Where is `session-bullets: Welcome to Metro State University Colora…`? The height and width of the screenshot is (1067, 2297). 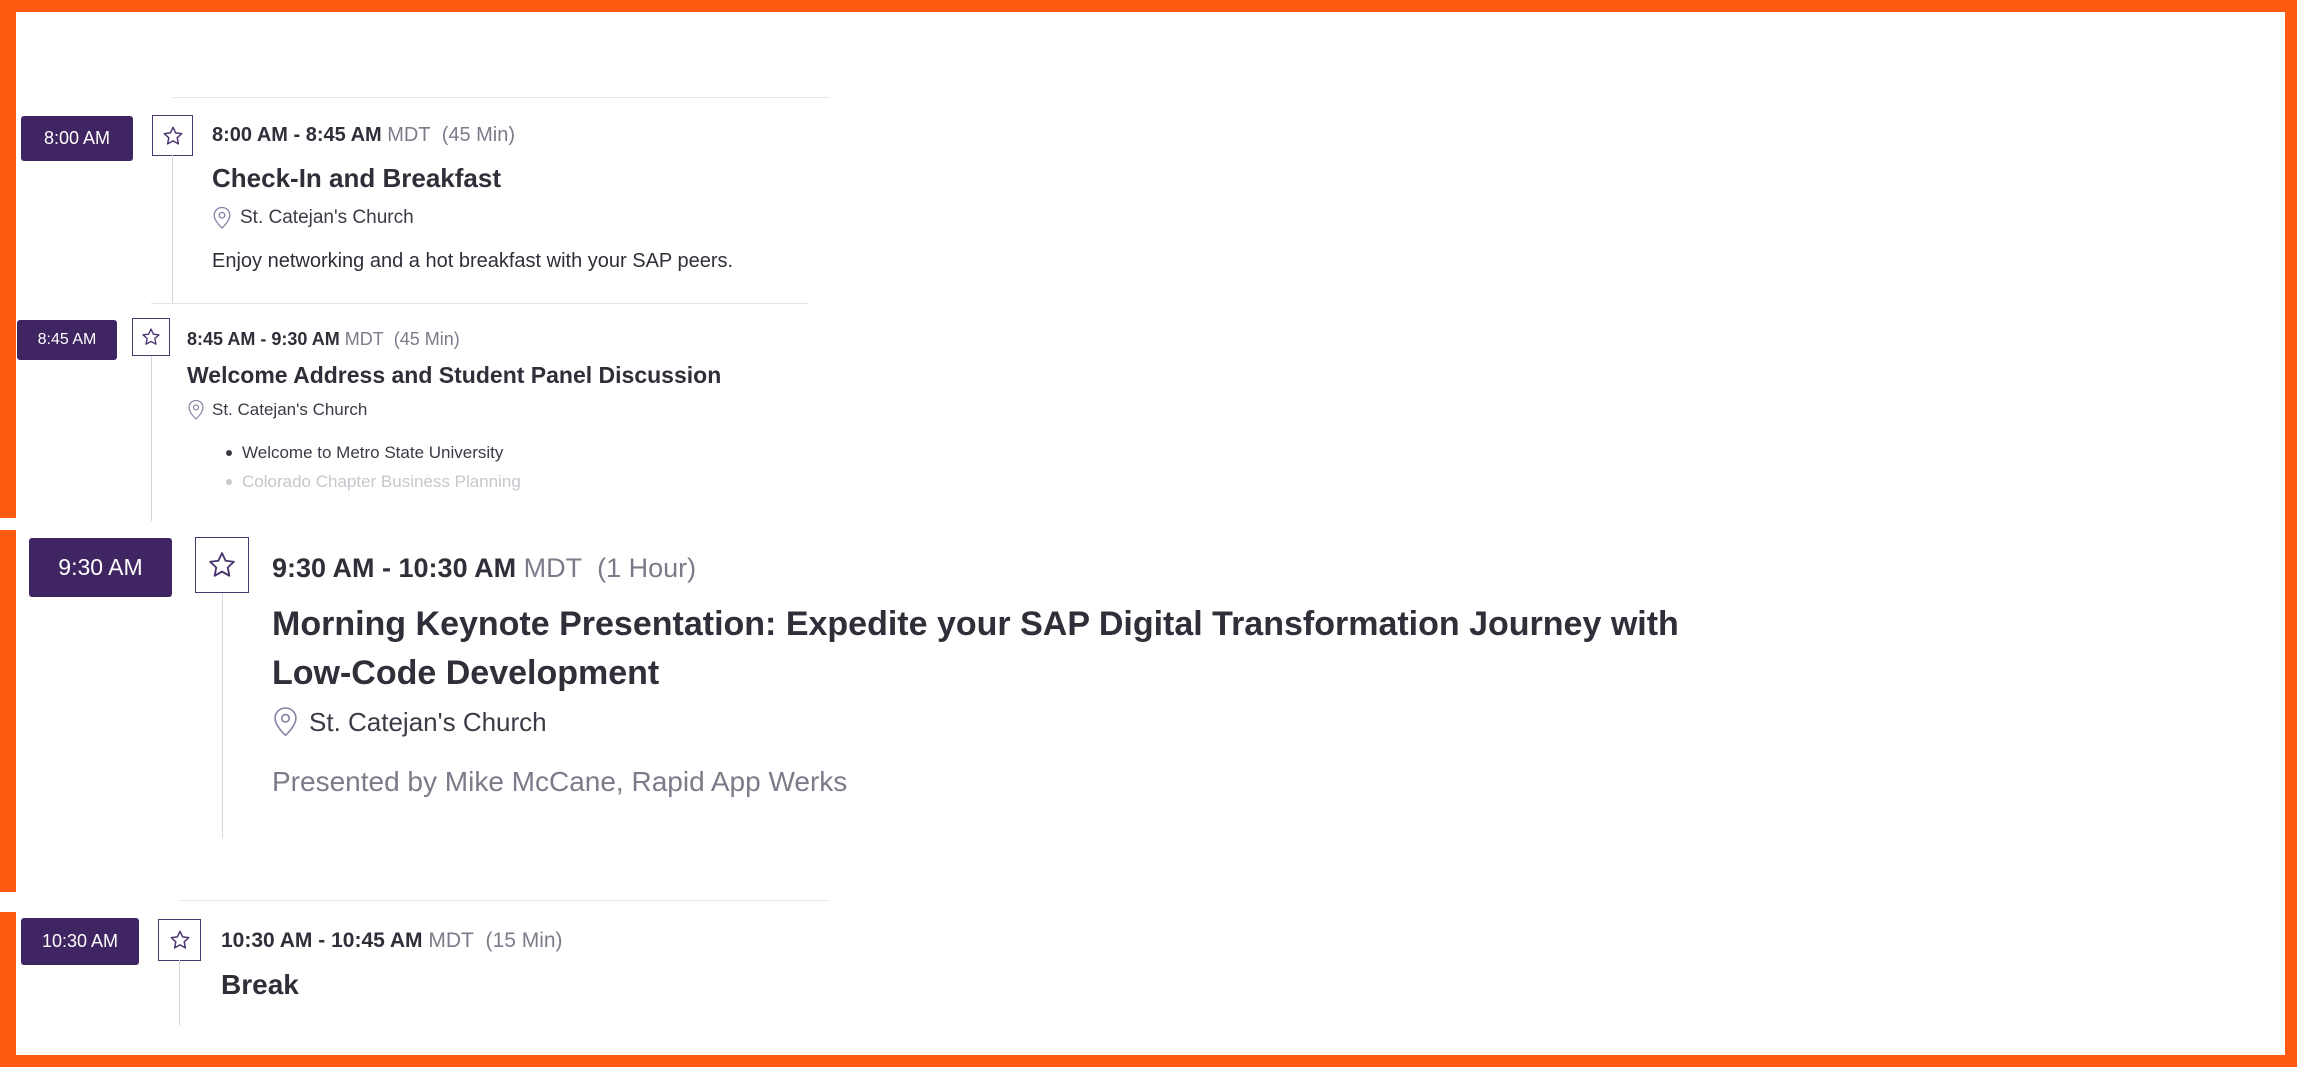 session-bullets: Welcome to Metro State University Colora… is located at coordinates (516, 467).